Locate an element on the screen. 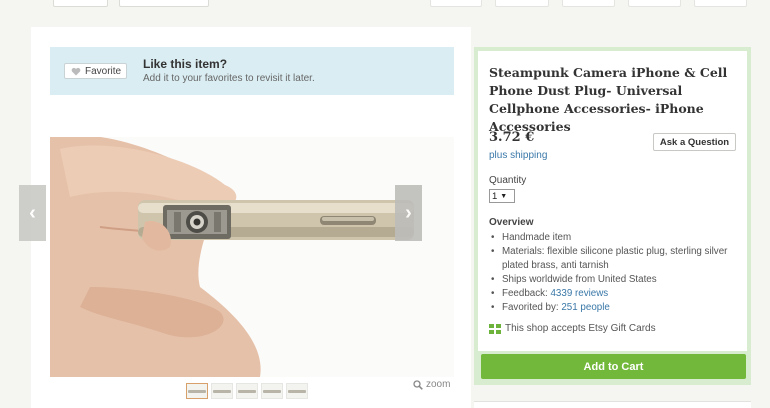  zoom-label: zoom is located at coordinates (438, 384).